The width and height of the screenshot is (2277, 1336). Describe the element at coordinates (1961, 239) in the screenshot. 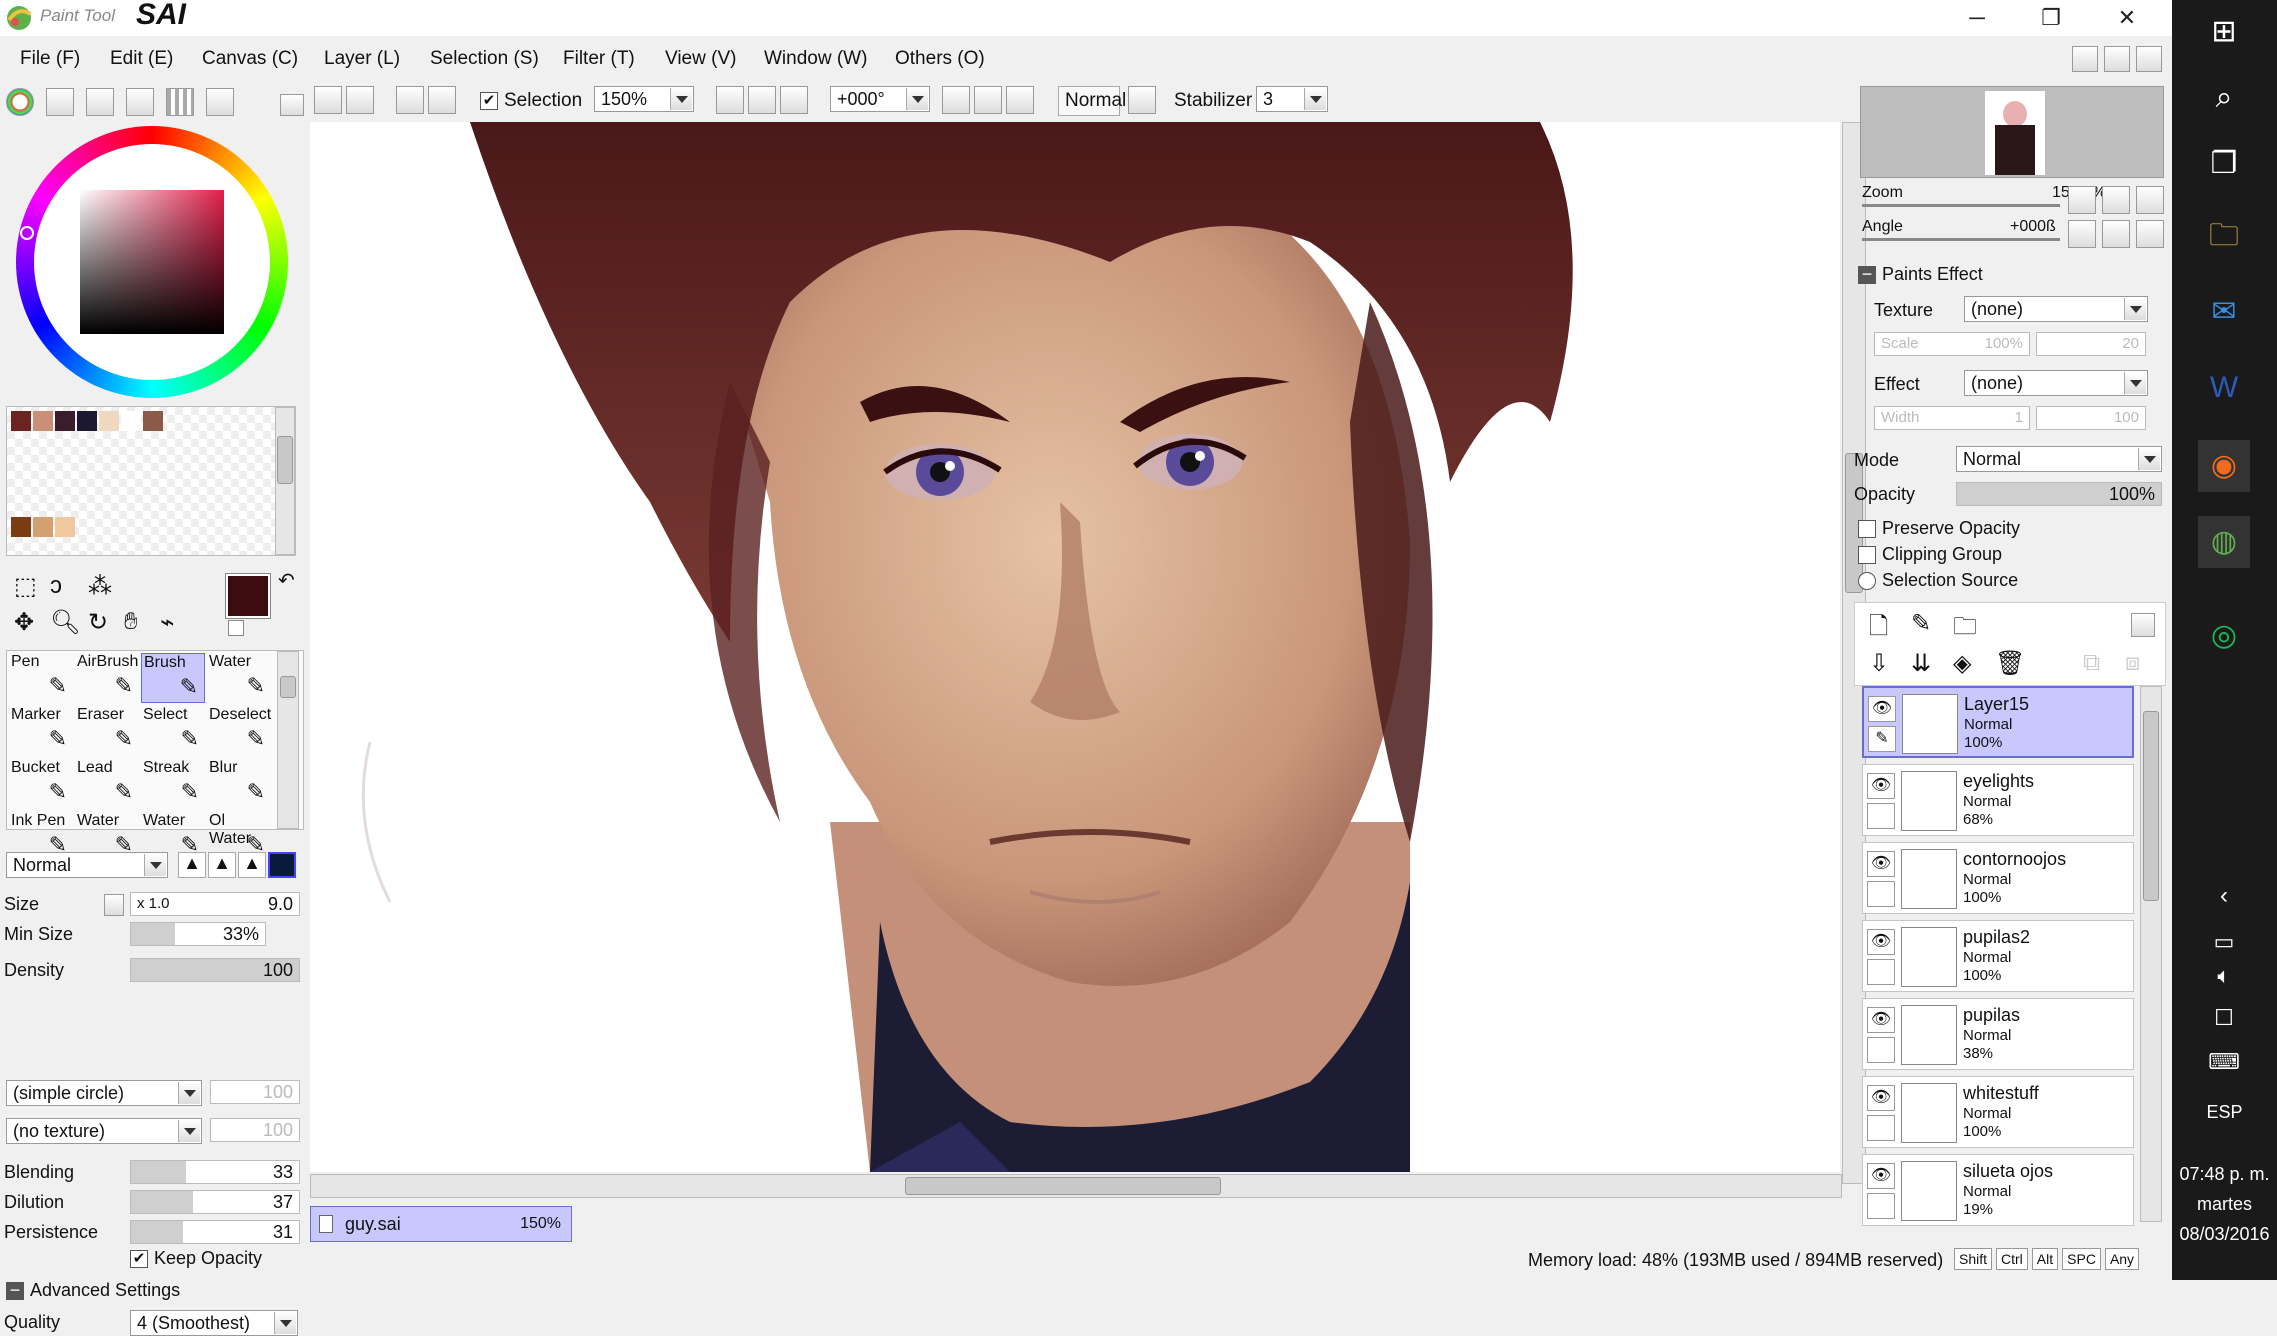

I see `nav-angle-slider` at that location.